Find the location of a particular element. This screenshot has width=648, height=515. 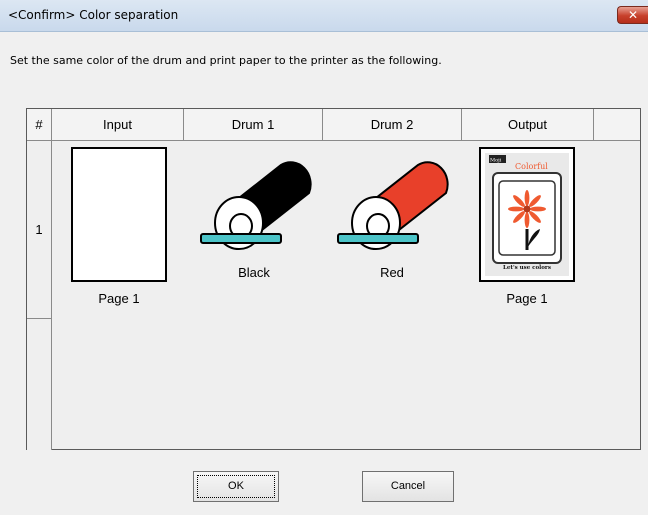

drum-2-label: Red is located at coordinates (392, 272).